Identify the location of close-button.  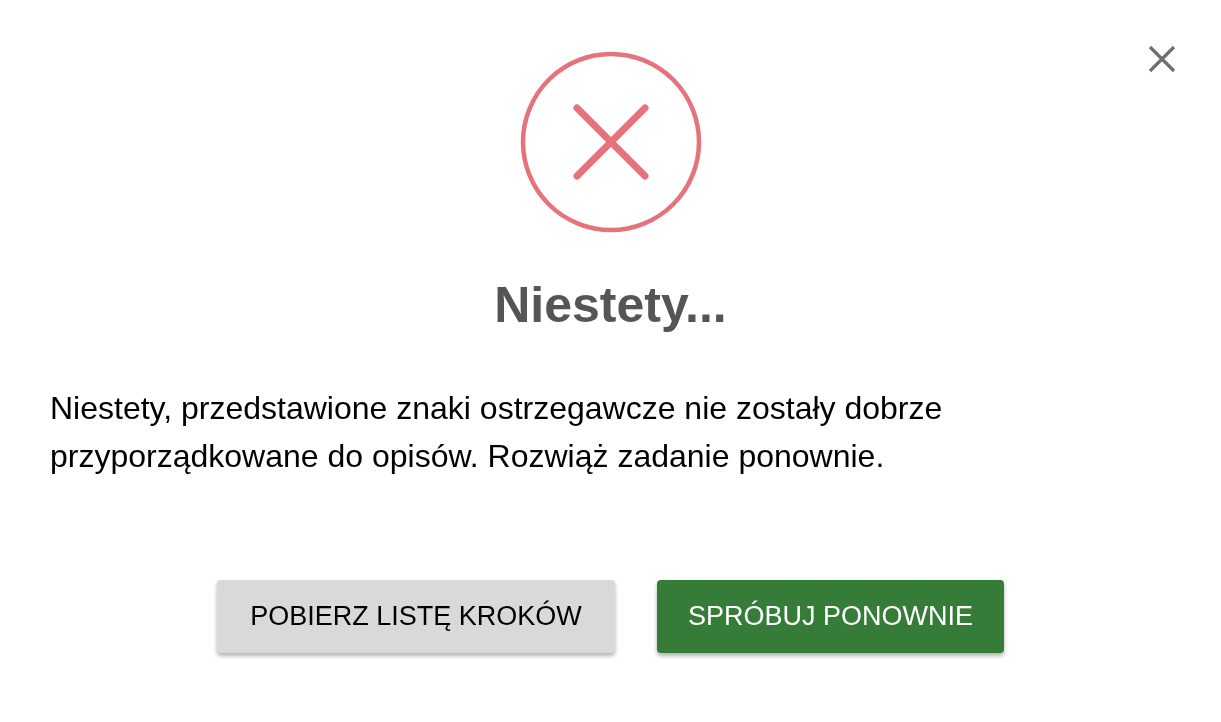
(1162, 59).